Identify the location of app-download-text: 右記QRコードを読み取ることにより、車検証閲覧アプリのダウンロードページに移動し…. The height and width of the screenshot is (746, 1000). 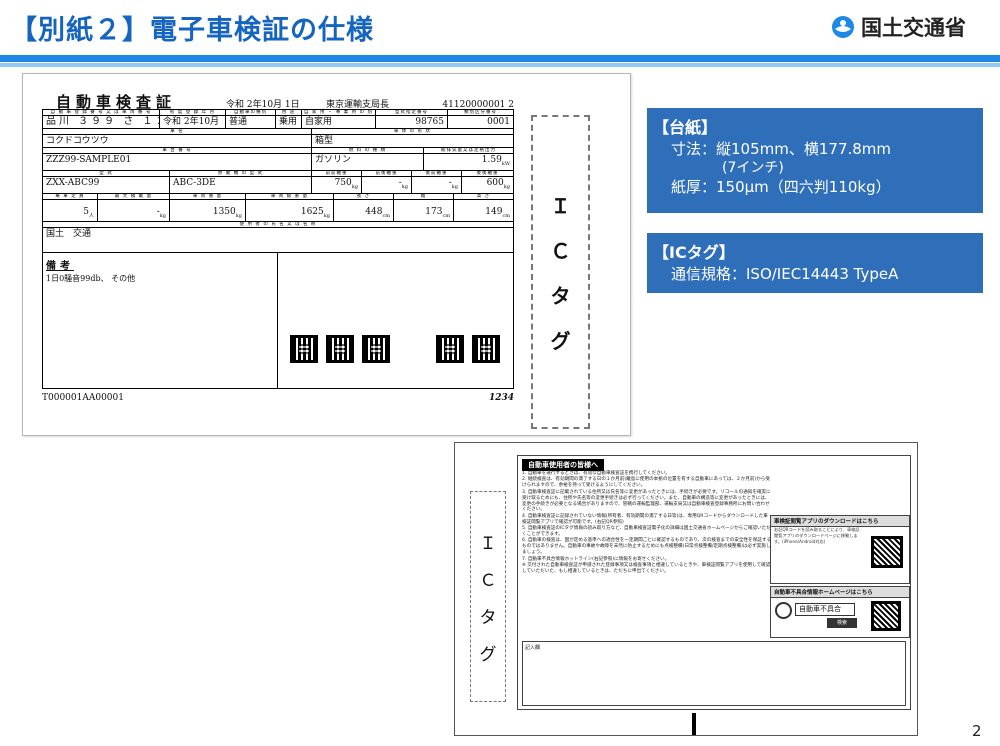
(817, 535).